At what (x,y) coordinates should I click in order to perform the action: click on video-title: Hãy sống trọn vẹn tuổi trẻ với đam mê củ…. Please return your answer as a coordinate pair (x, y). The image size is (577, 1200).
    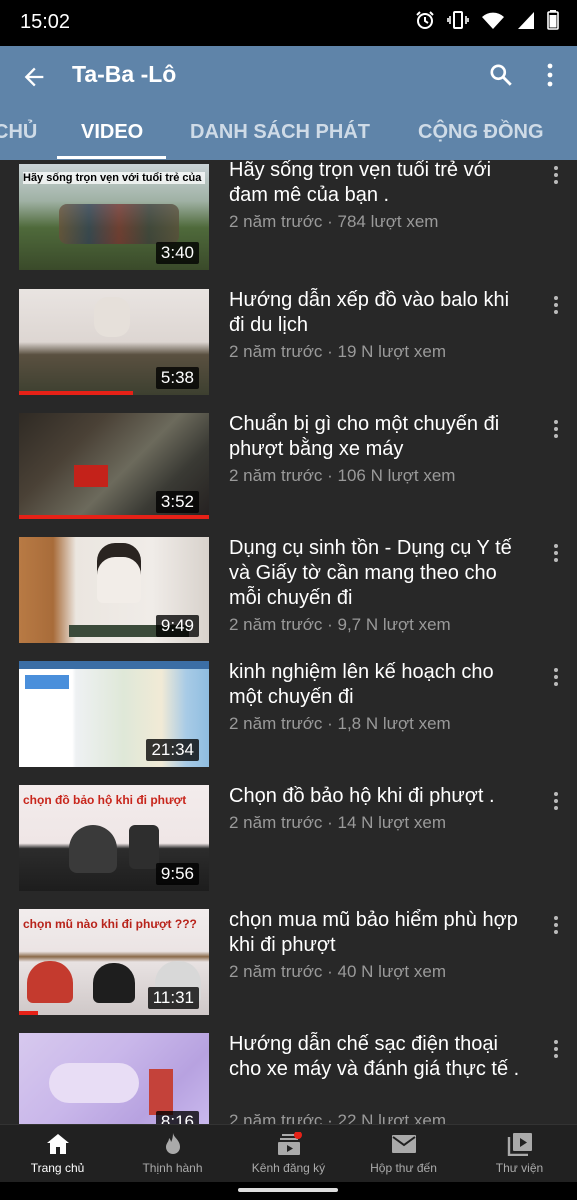
    Looking at the image, I should click on (379, 184).